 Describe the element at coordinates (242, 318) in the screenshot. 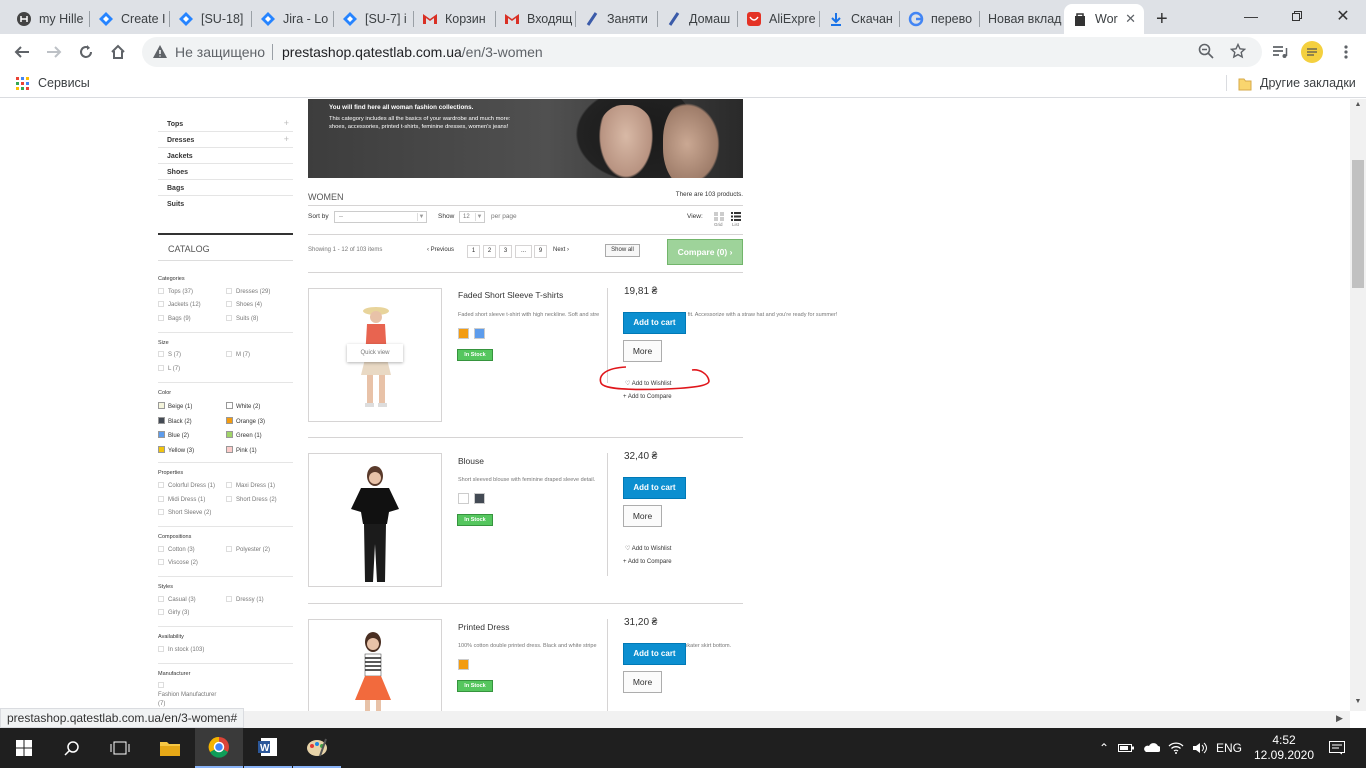

I see `filter-checkbox: Suits (8)` at that location.